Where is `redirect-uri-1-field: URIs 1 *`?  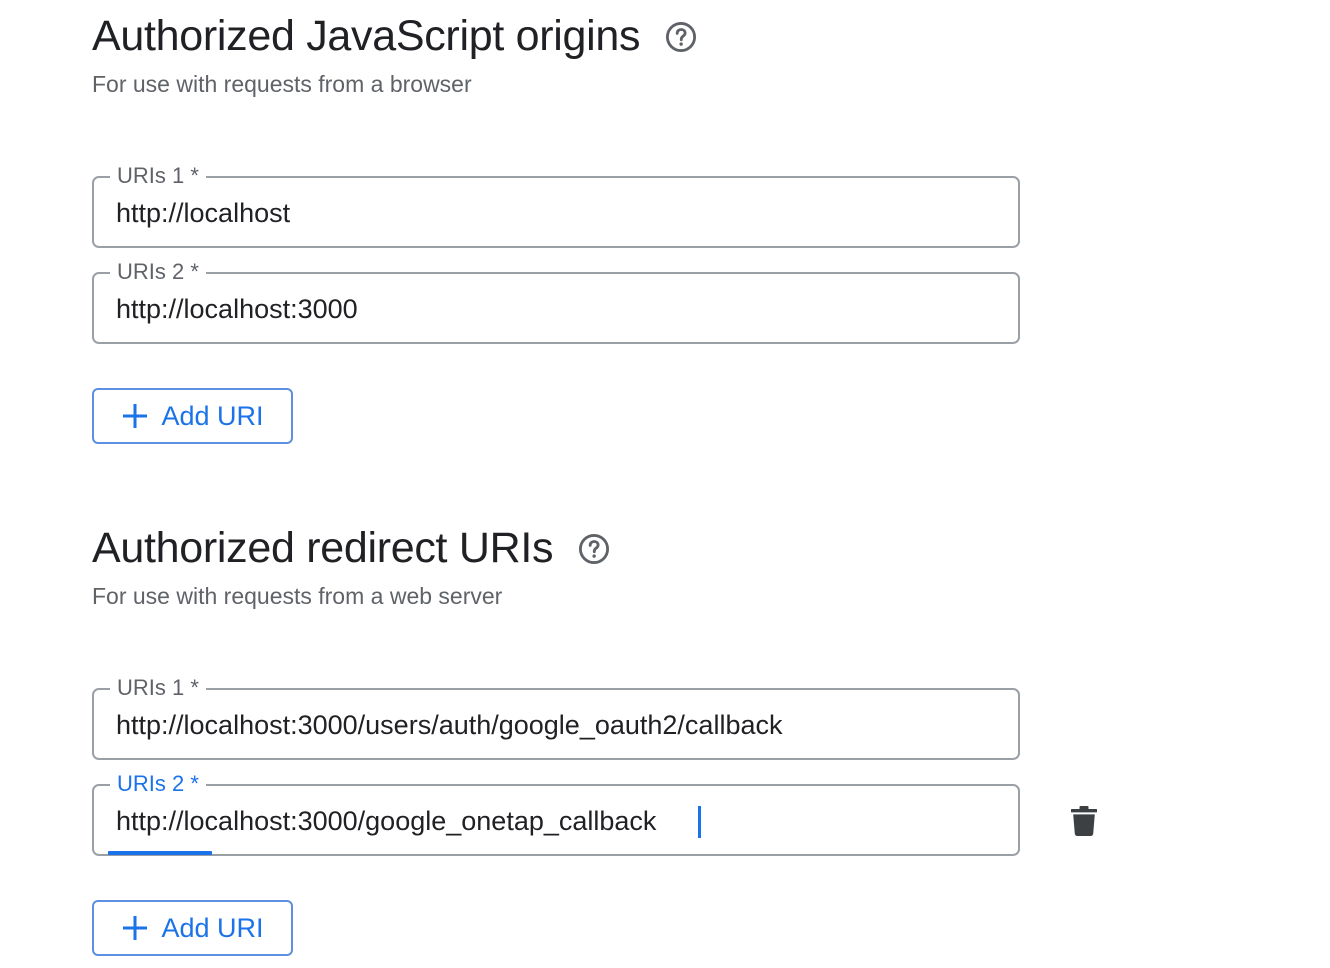 redirect-uri-1-field: URIs 1 * is located at coordinates (556, 717).